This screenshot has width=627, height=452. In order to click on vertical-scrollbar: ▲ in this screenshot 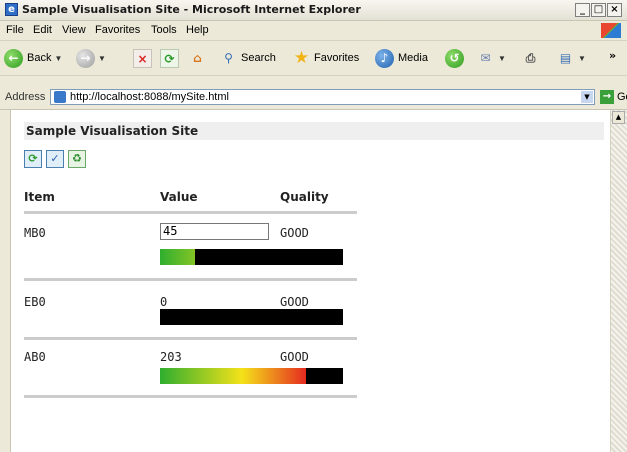, I will do `click(618, 281)`.